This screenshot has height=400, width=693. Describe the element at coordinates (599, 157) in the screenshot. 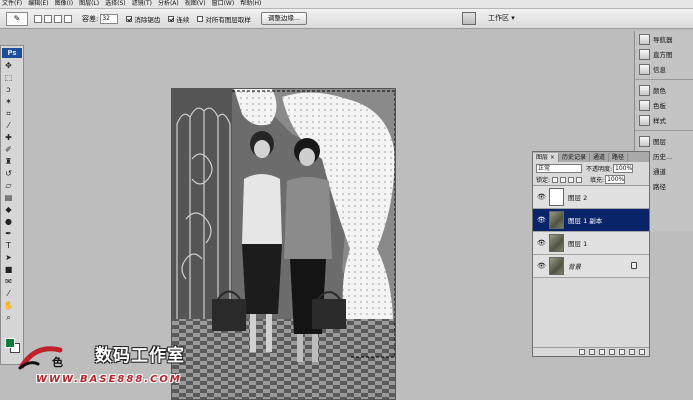

I see `tab-channels: 通道` at that location.